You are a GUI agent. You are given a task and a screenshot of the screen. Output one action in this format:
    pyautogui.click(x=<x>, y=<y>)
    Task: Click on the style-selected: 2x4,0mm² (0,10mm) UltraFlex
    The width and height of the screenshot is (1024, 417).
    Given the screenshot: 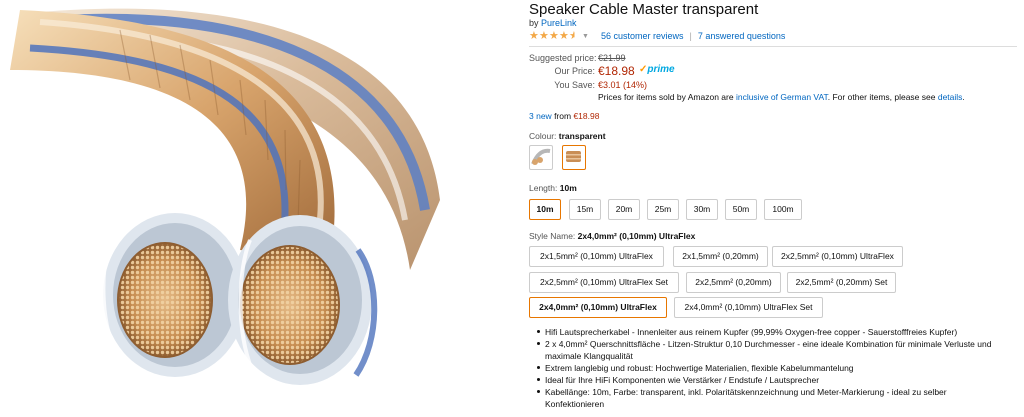 What is the action you would take?
    pyautogui.click(x=636, y=236)
    